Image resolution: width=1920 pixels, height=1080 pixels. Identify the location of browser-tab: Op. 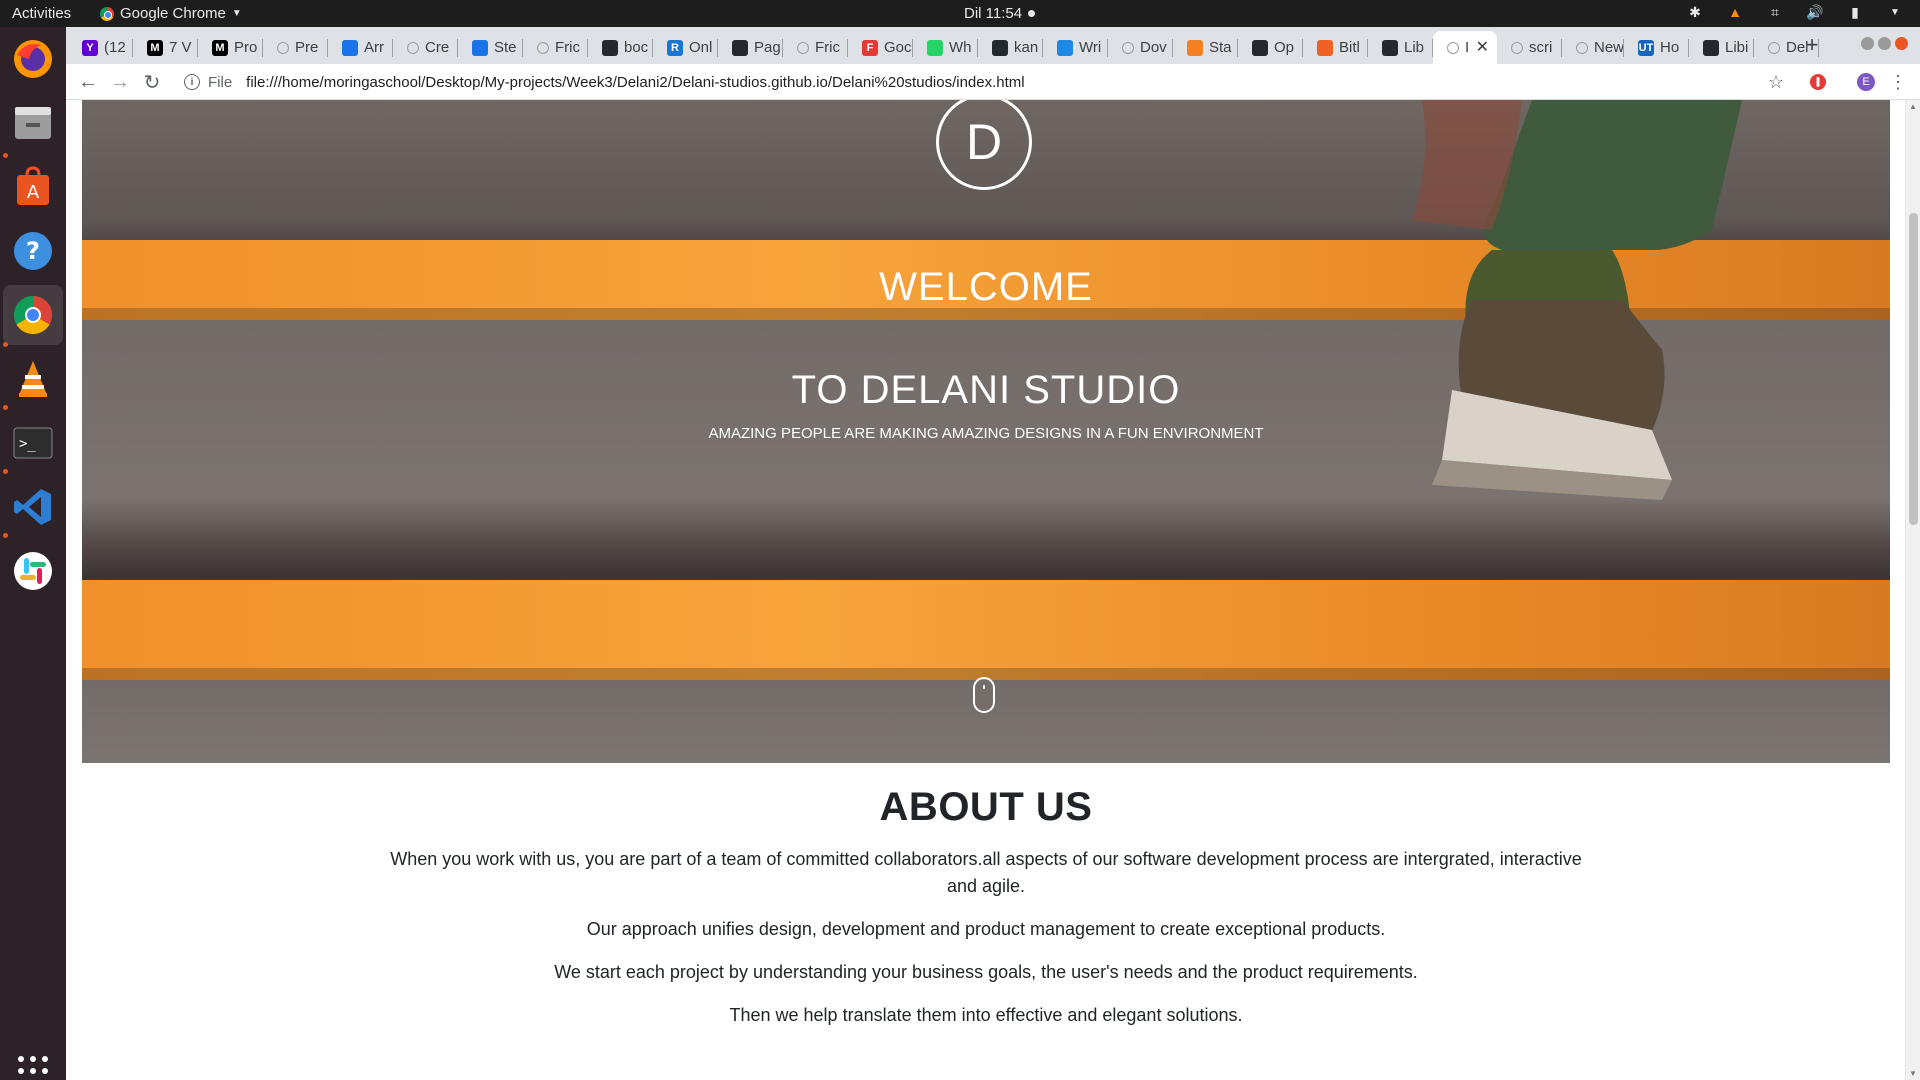
(1270, 47).